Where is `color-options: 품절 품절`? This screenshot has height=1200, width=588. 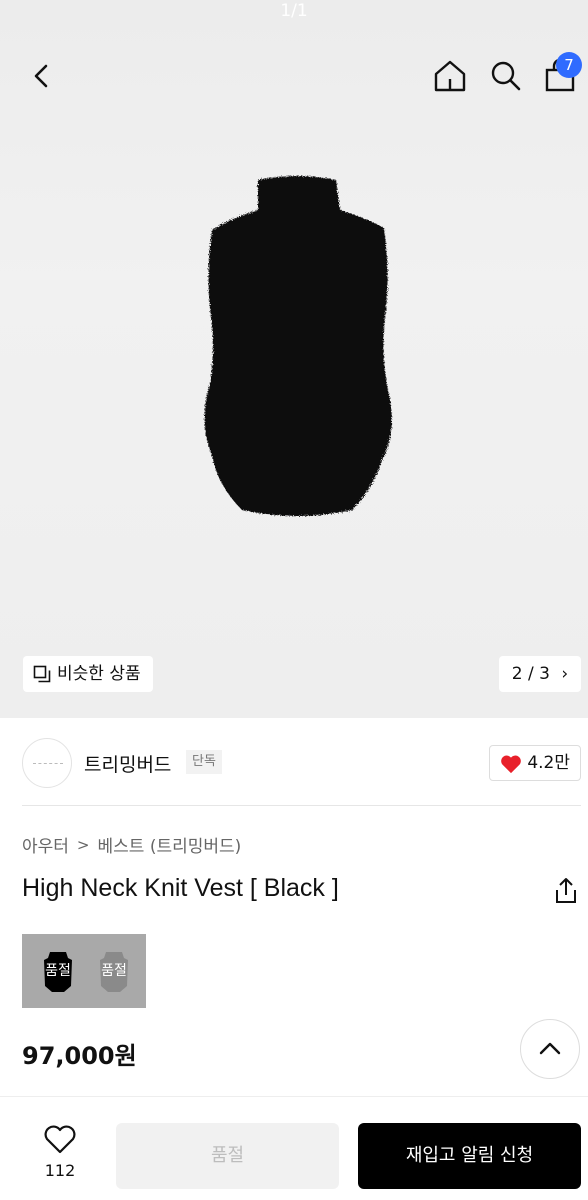 color-options: 품절 품절 is located at coordinates (84, 971).